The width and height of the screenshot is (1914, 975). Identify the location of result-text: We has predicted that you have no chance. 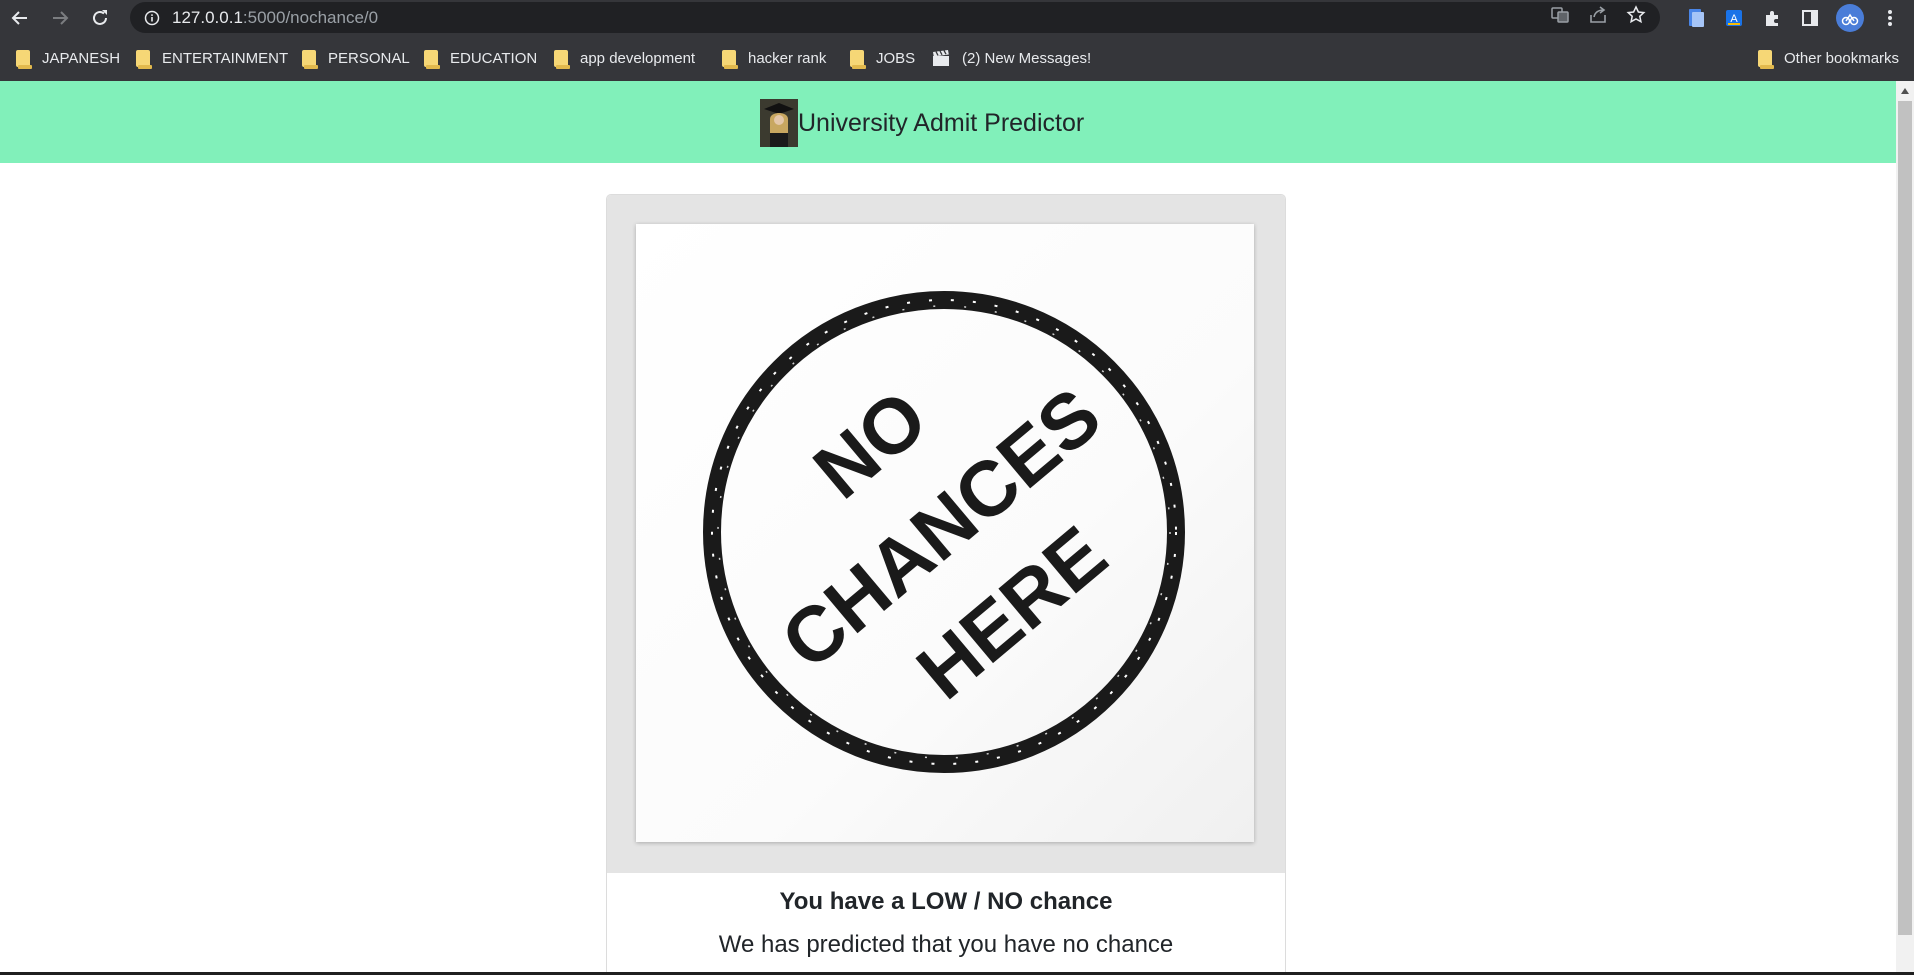
(946, 944).